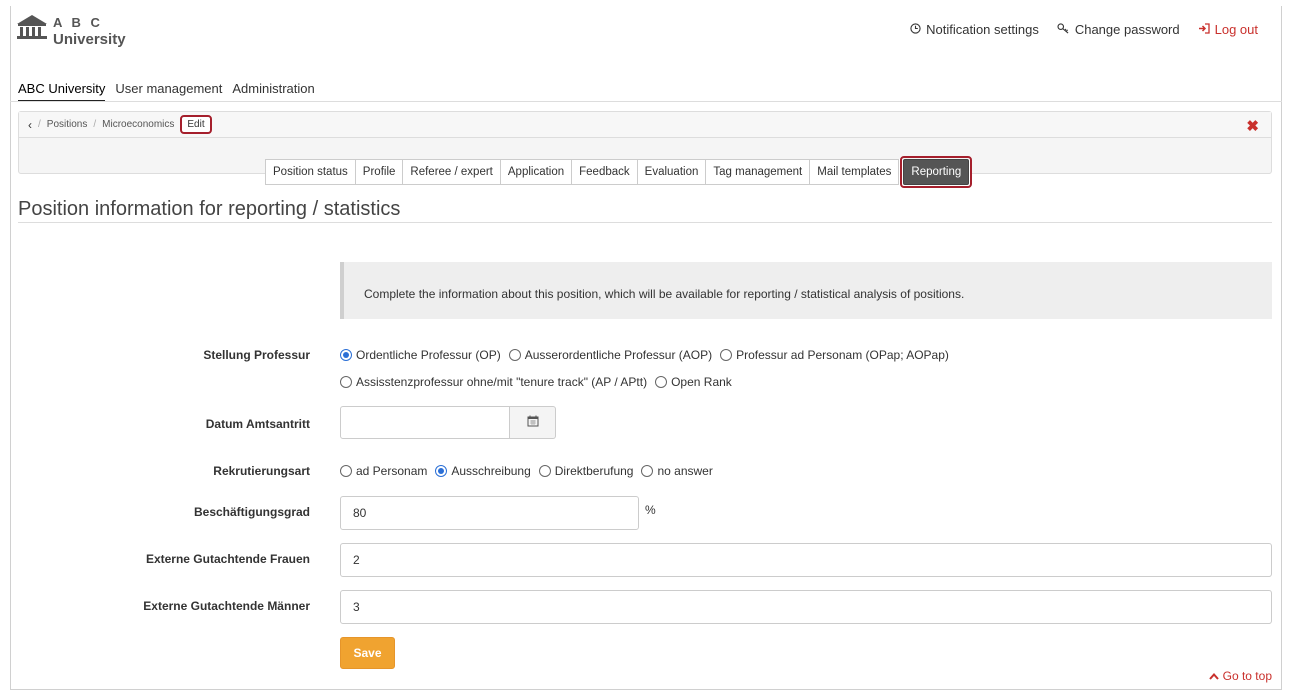 This screenshot has width=1290, height=693. I want to click on close-icon: ✖, so click(1252, 126).